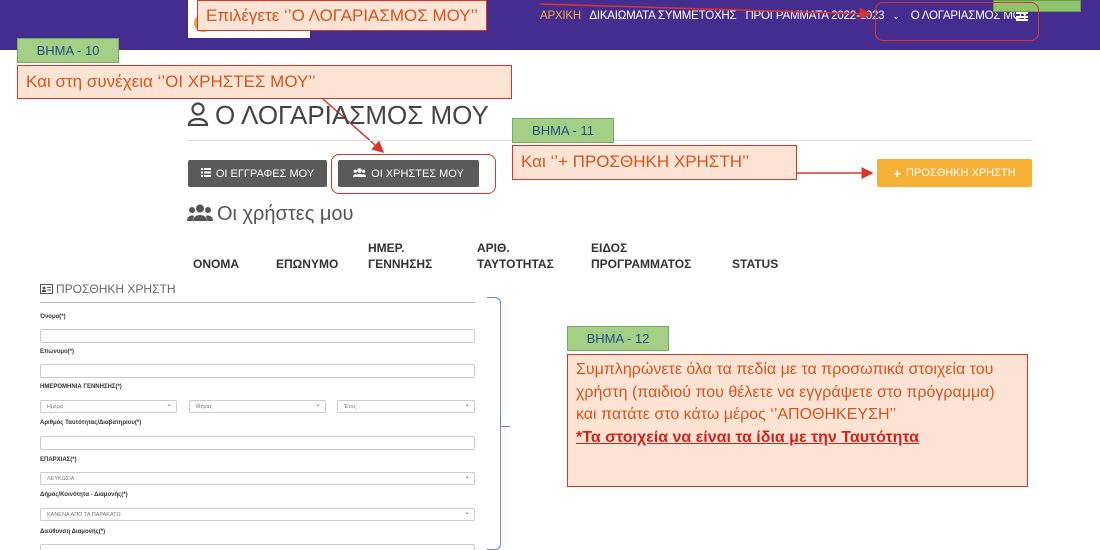 The width and height of the screenshot is (1100, 550). What do you see at coordinates (257, 406) in the screenshot?
I see `birth-month-select: Μήνας` at bounding box center [257, 406].